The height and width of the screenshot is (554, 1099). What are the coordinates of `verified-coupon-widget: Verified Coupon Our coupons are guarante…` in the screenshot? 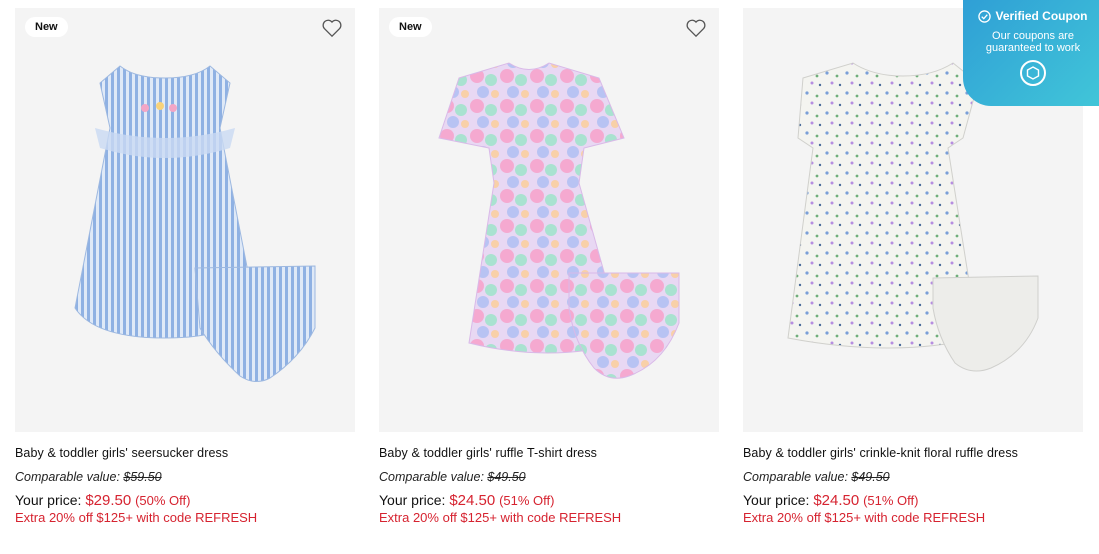 It's located at (1031, 53).